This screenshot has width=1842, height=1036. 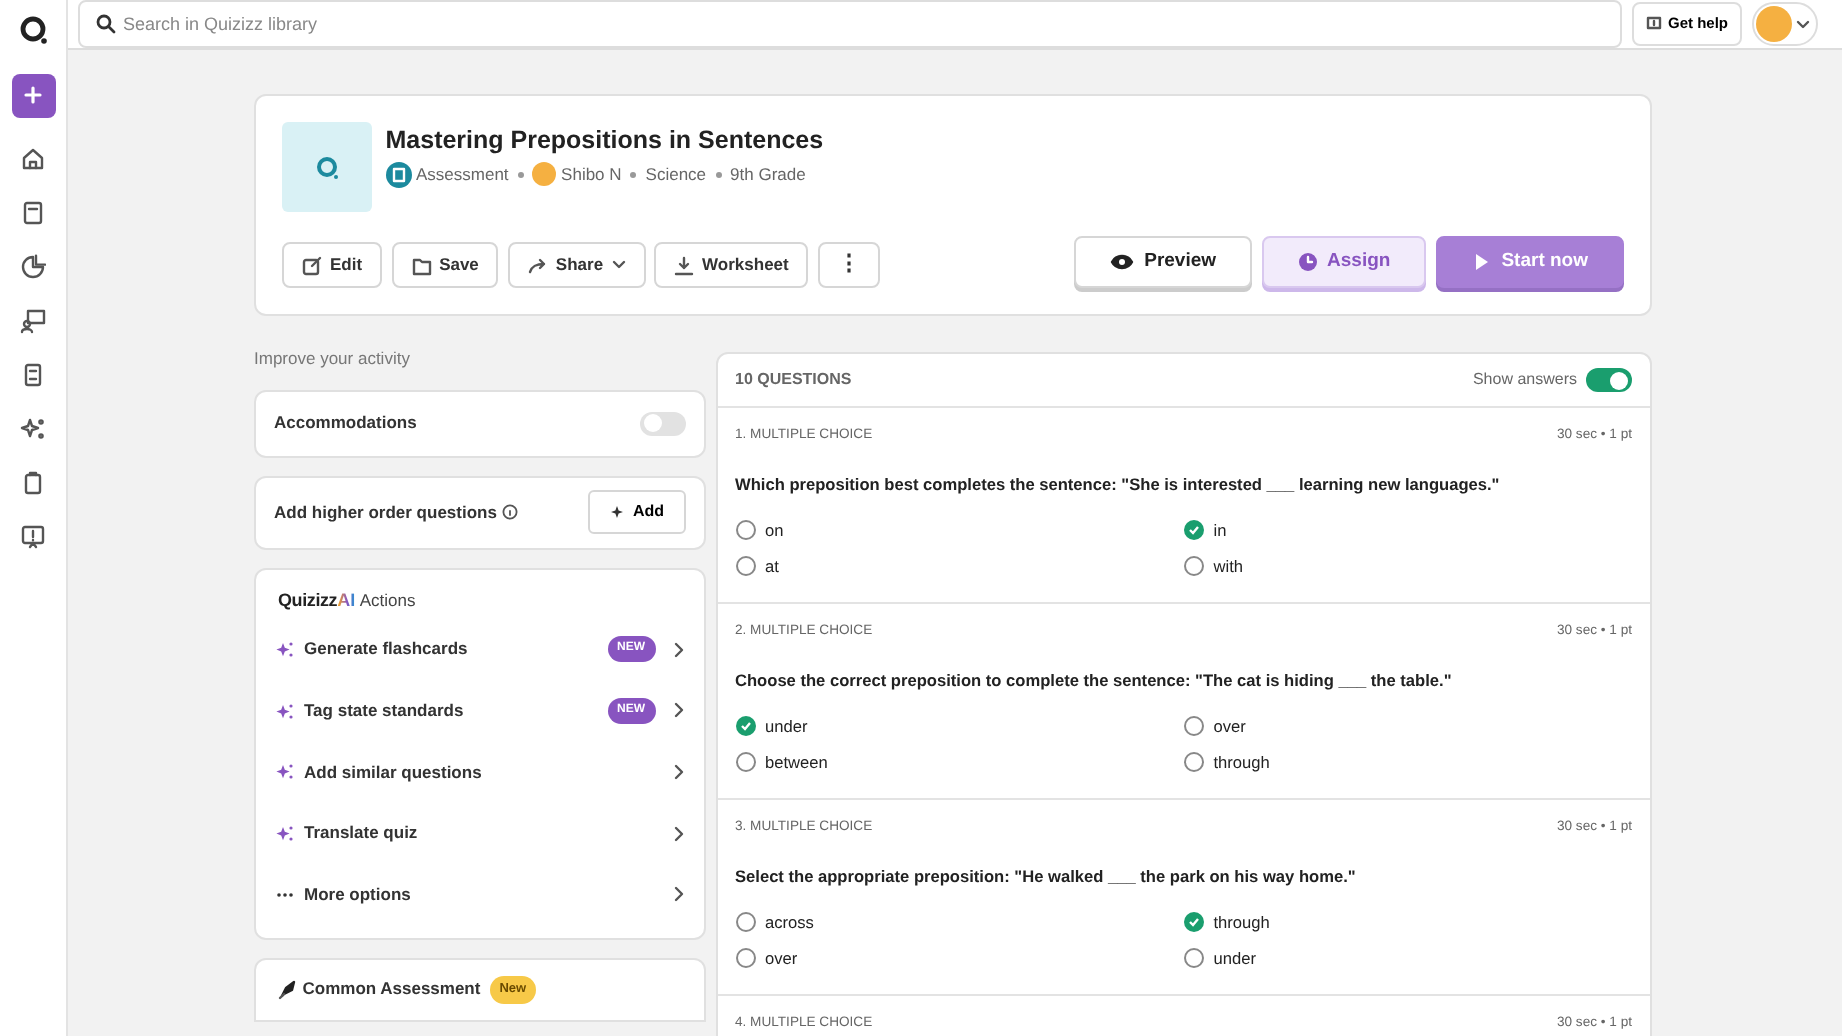 What do you see at coordinates (1163, 262) in the screenshot?
I see `preview-button: Preview` at bounding box center [1163, 262].